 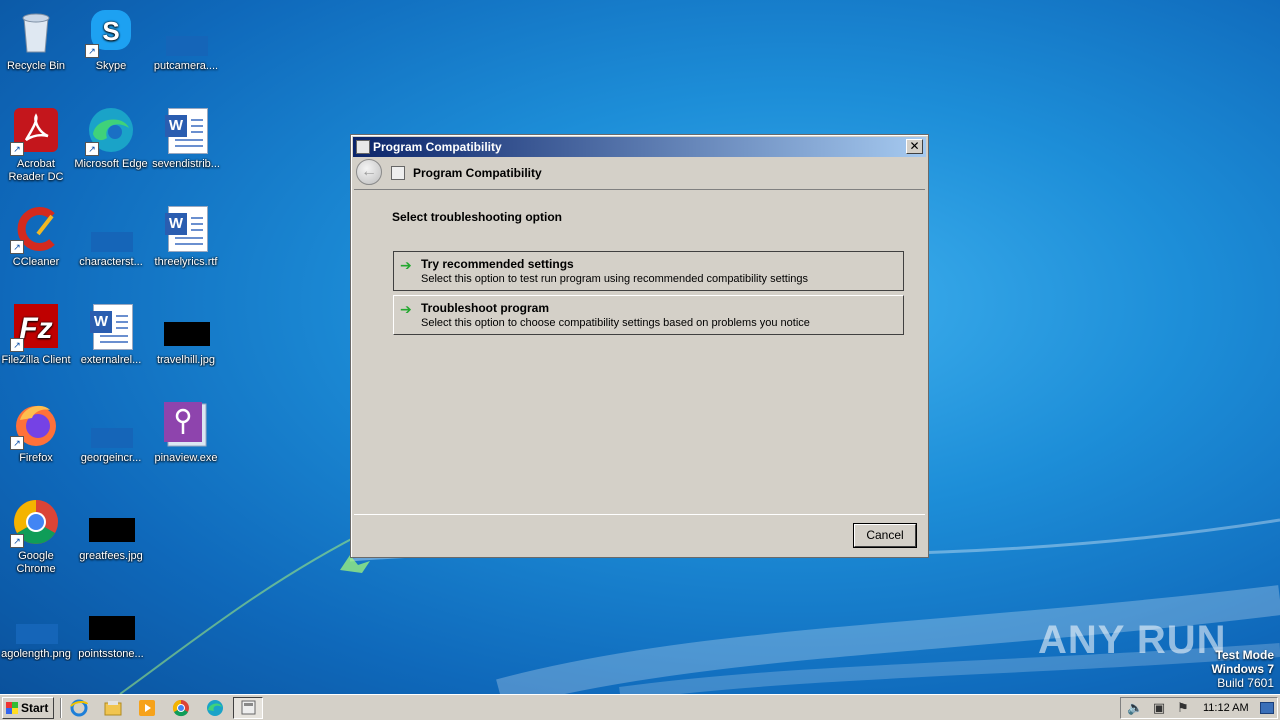 I want to click on windows-logo-icon, so click(x=12, y=708).